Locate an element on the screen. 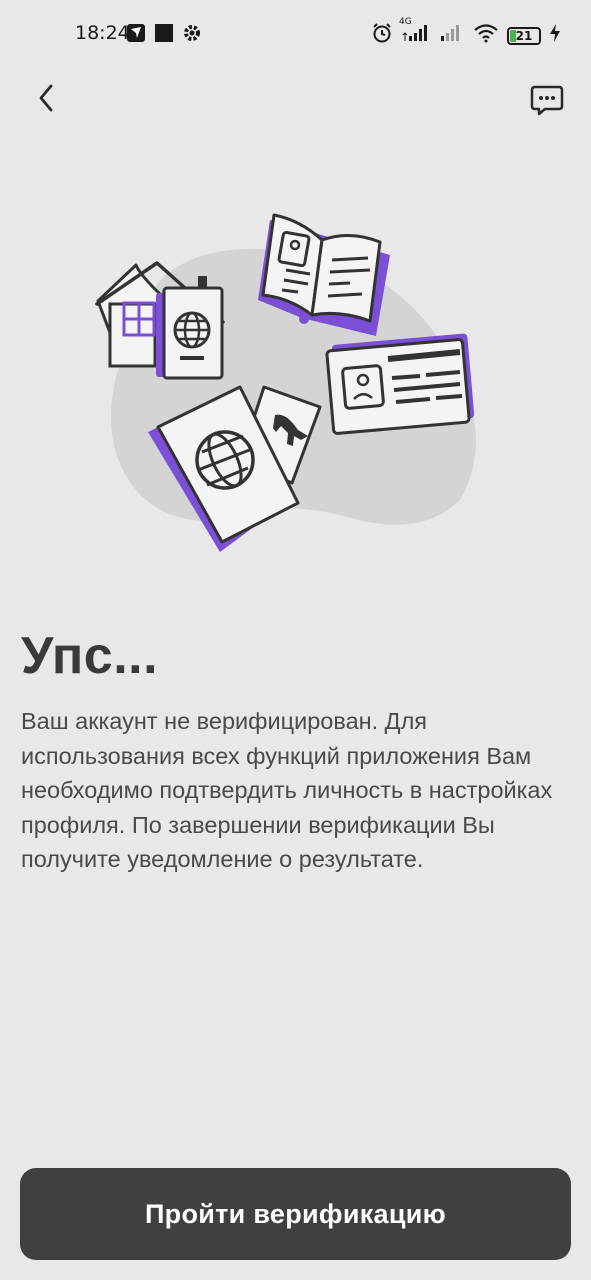 This screenshot has width=591, height=1280. cellular-signal-icon: 4G is located at coordinates (415, 32).